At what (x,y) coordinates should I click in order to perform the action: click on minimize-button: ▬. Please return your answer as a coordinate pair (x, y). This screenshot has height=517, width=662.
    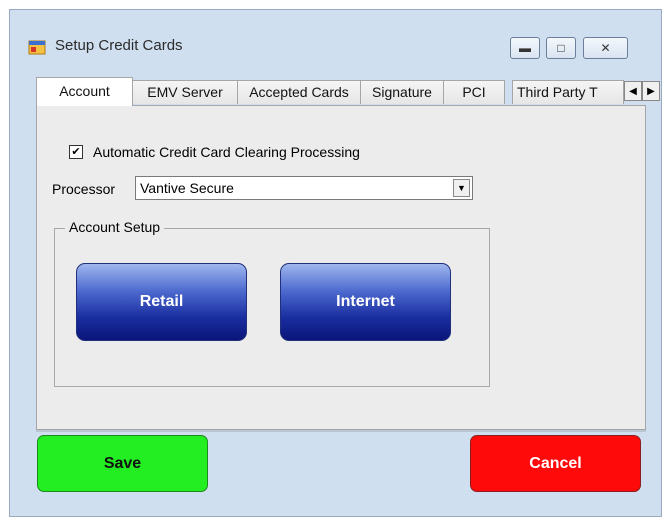
    Looking at the image, I should click on (525, 48).